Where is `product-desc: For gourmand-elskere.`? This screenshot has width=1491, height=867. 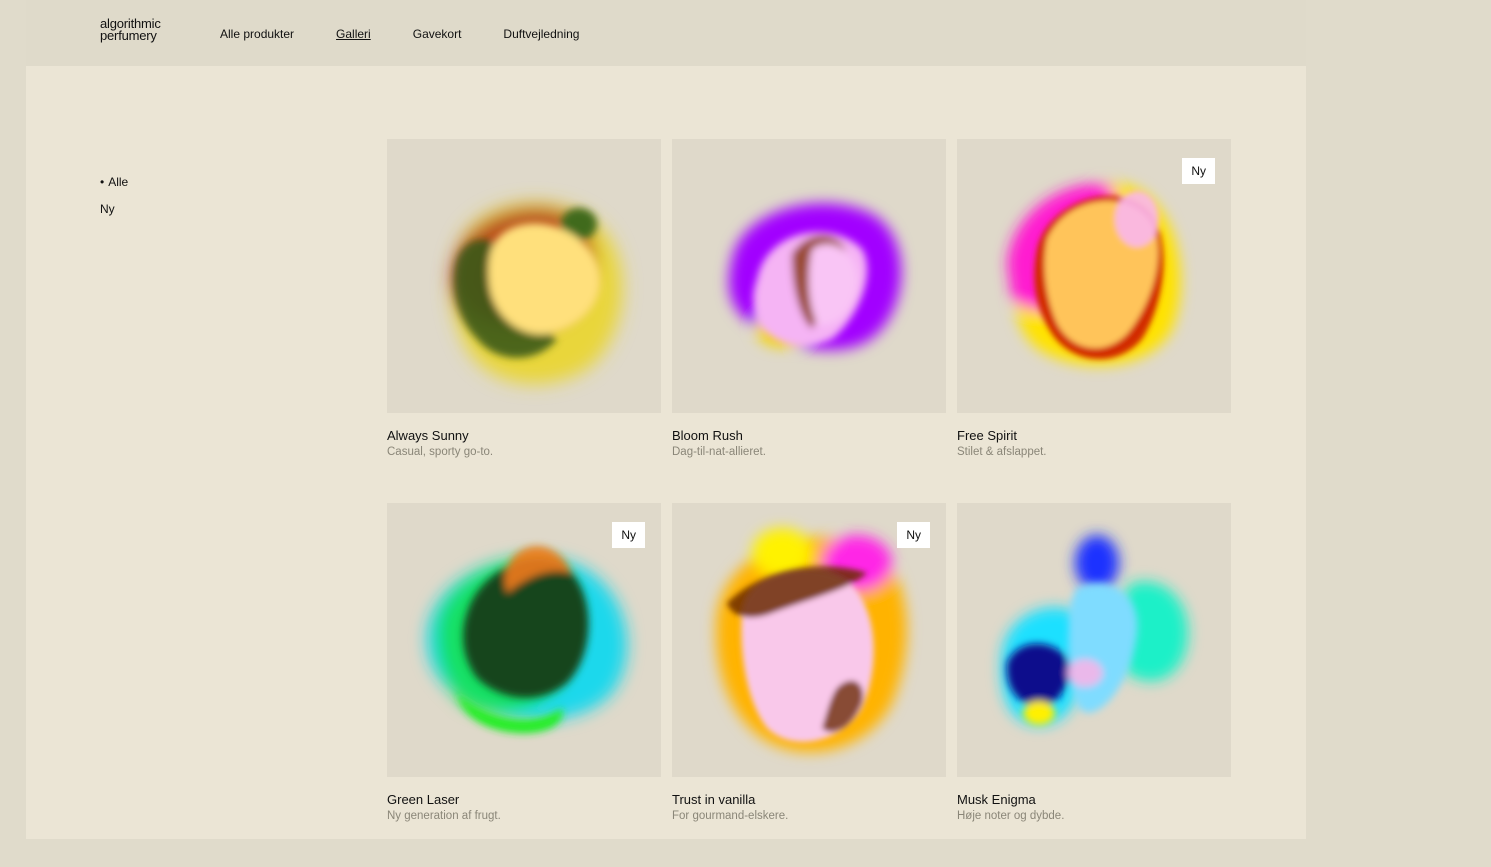
product-desc: For gourmand-elskere. is located at coordinates (730, 816).